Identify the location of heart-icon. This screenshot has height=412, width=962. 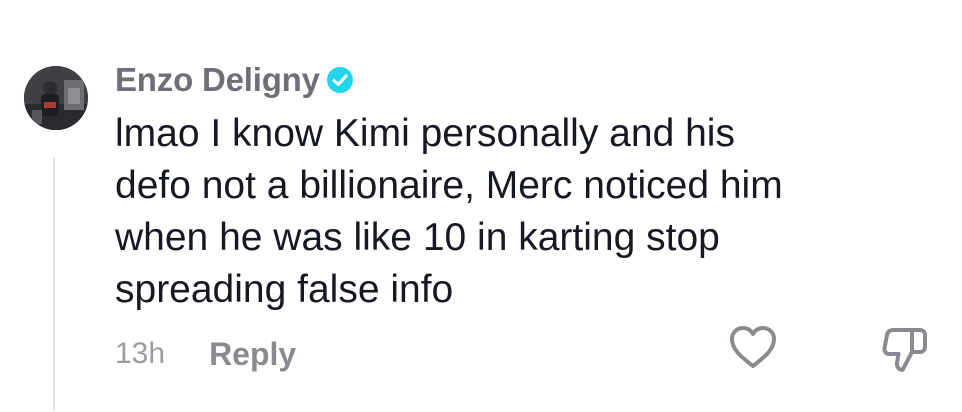
(753, 347).